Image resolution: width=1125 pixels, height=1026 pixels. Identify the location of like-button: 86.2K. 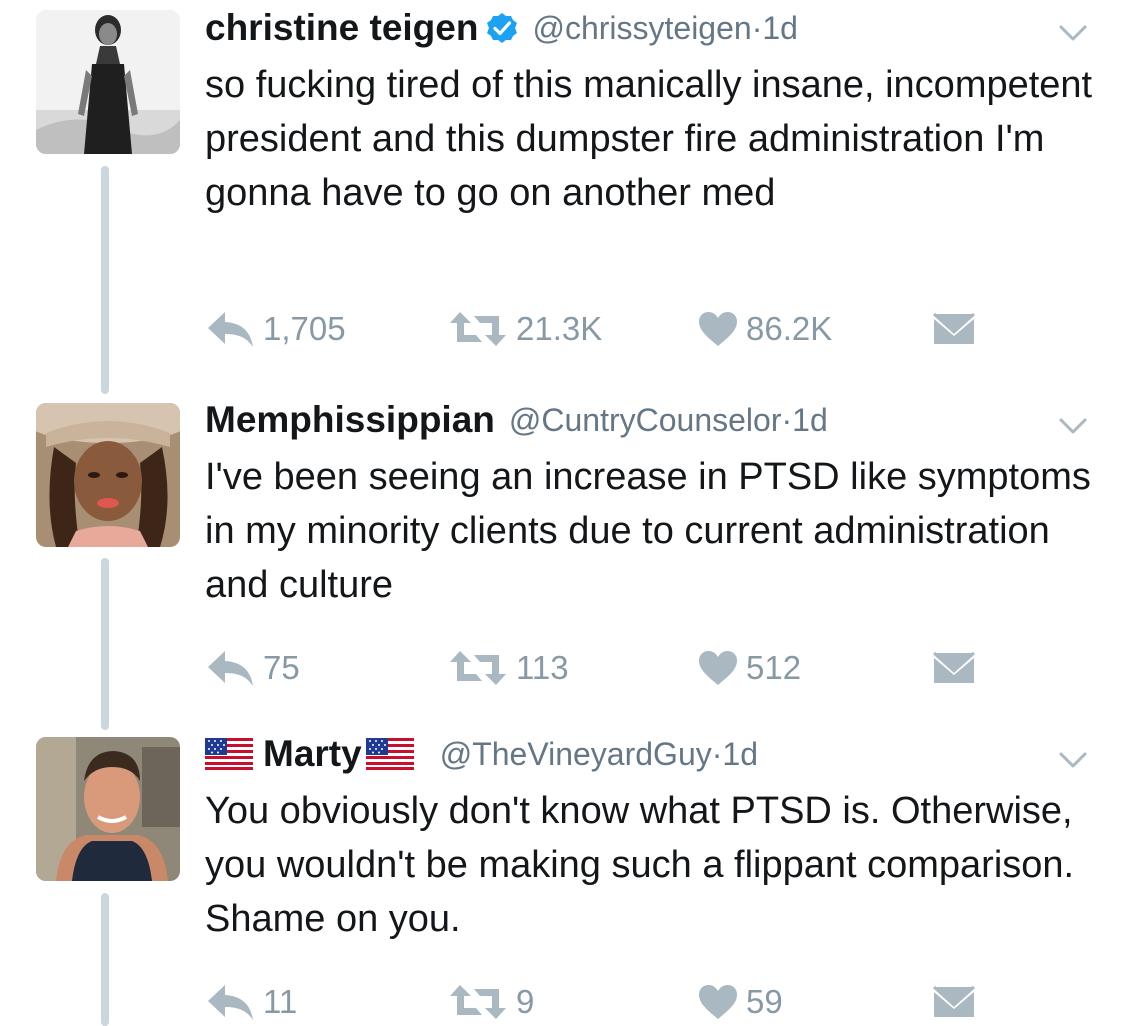
(765, 329).